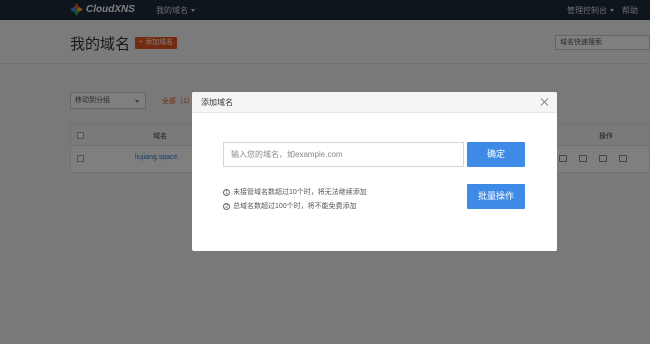  What do you see at coordinates (545, 102) in the screenshot?
I see `close-icon` at bounding box center [545, 102].